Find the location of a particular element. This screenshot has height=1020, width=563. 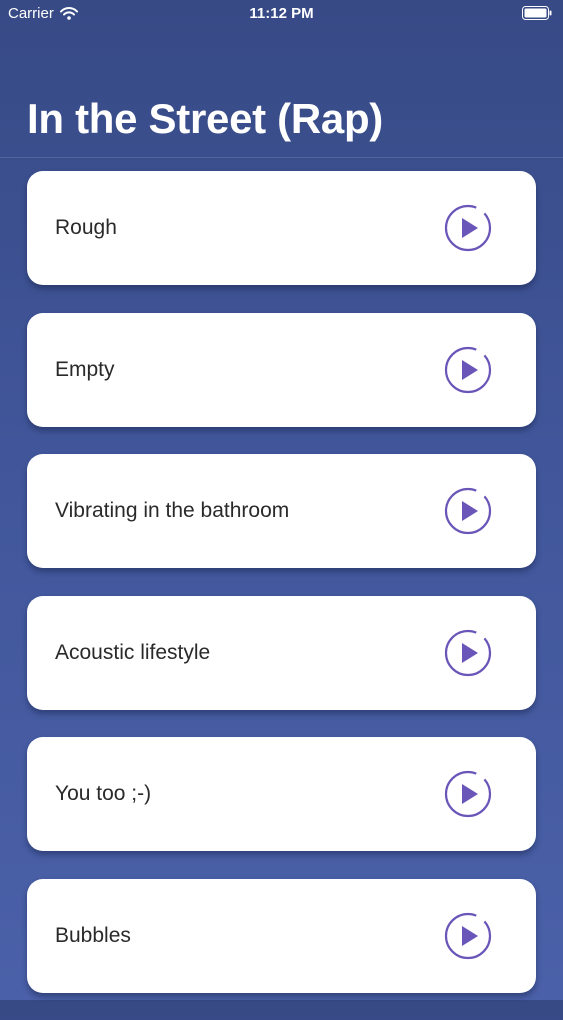

header-divider is located at coordinates (281, 157).